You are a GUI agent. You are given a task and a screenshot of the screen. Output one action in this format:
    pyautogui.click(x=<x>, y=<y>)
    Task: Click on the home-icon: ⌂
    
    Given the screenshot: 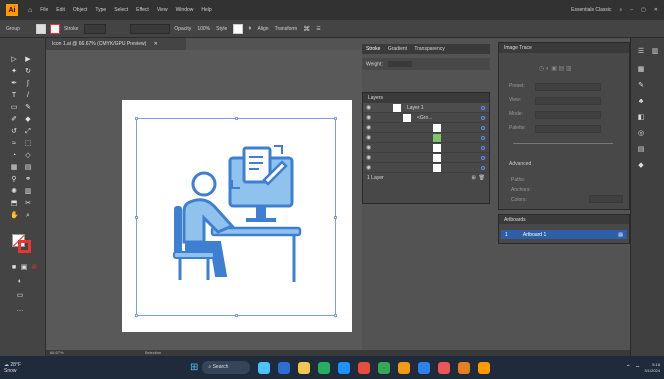 What is the action you would take?
    pyautogui.click(x=30, y=10)
    